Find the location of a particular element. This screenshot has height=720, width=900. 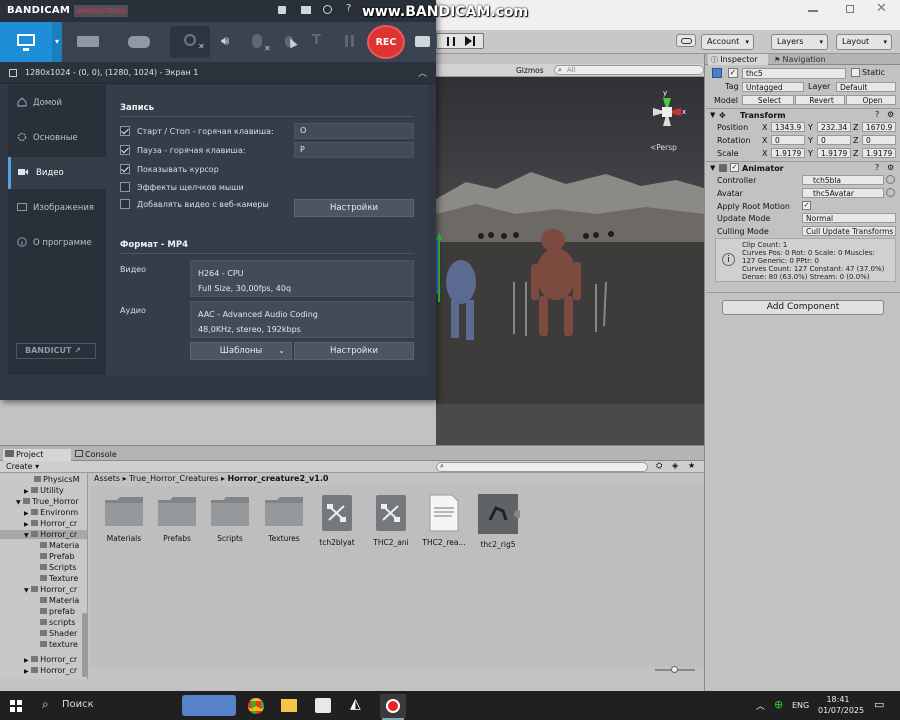

lock-icon is located at coordinates (282, 10).